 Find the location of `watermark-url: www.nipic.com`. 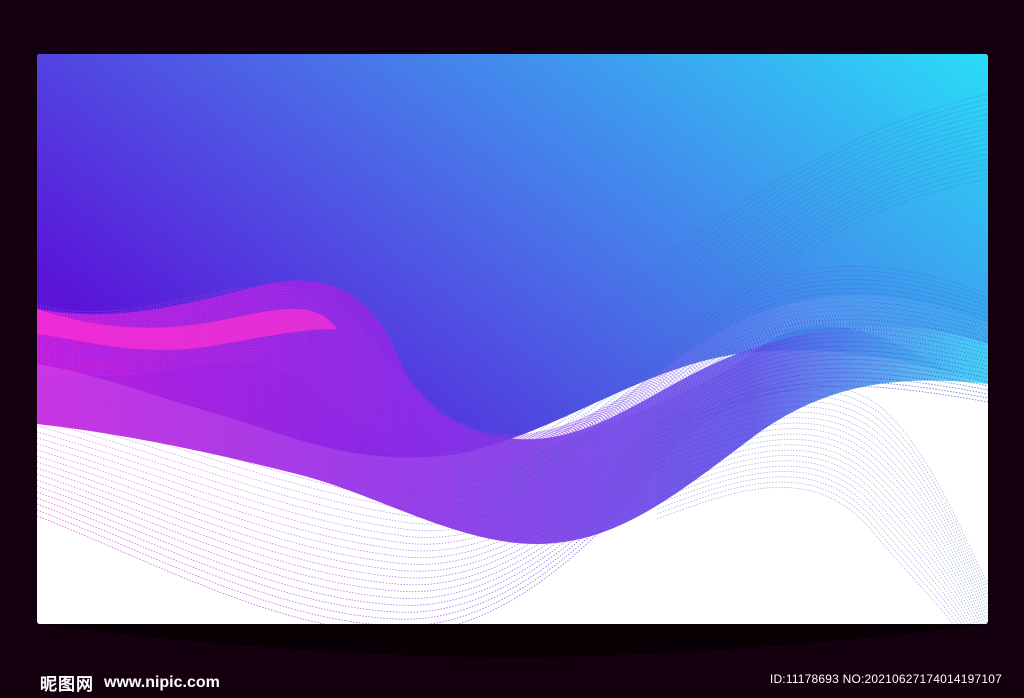

watermark-url: www.nipic.com is located at coordinates (162, 682).